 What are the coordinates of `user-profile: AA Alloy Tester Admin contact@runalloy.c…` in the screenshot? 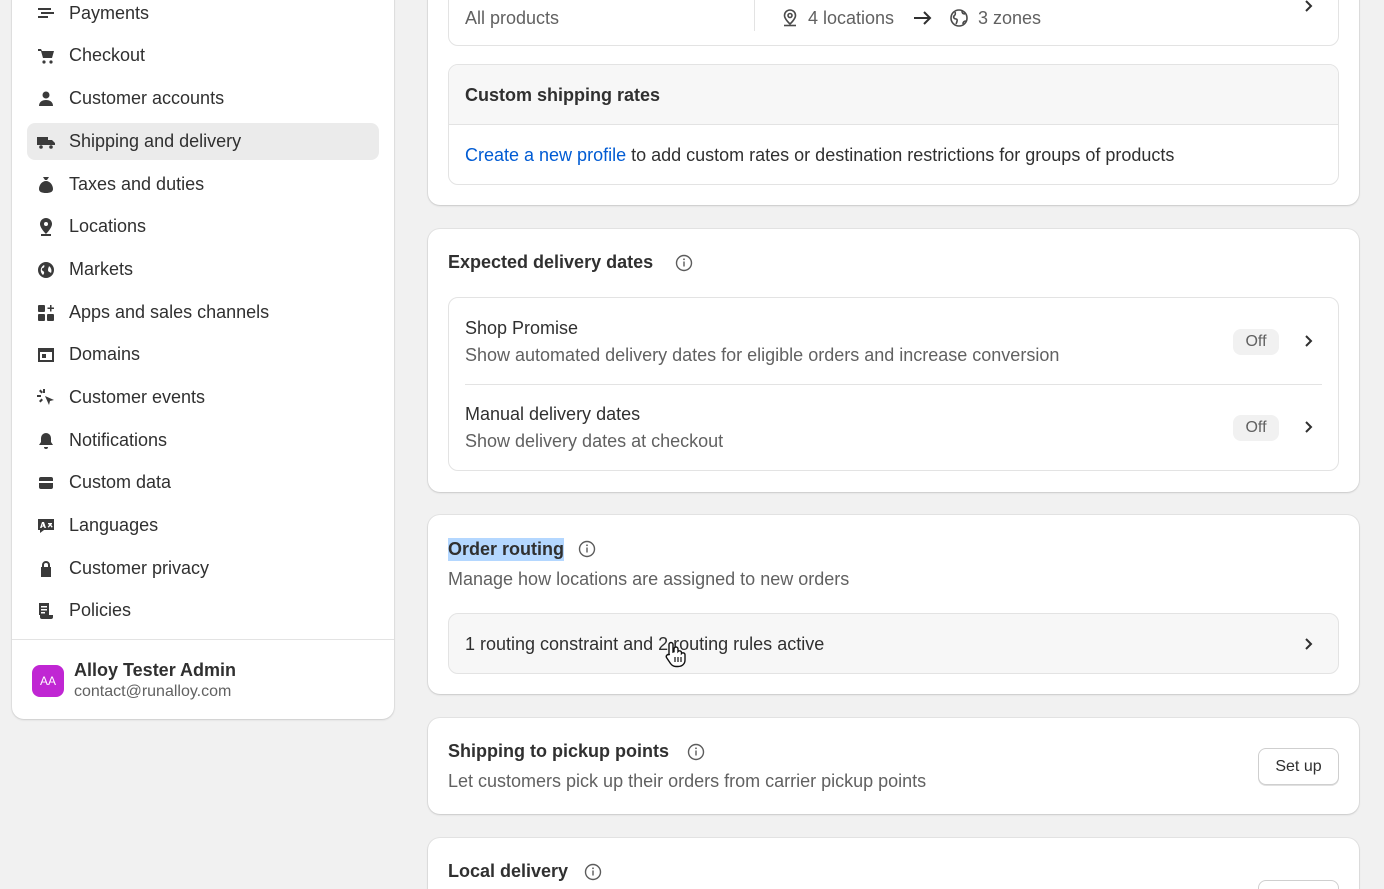 It's located at (134, 681).